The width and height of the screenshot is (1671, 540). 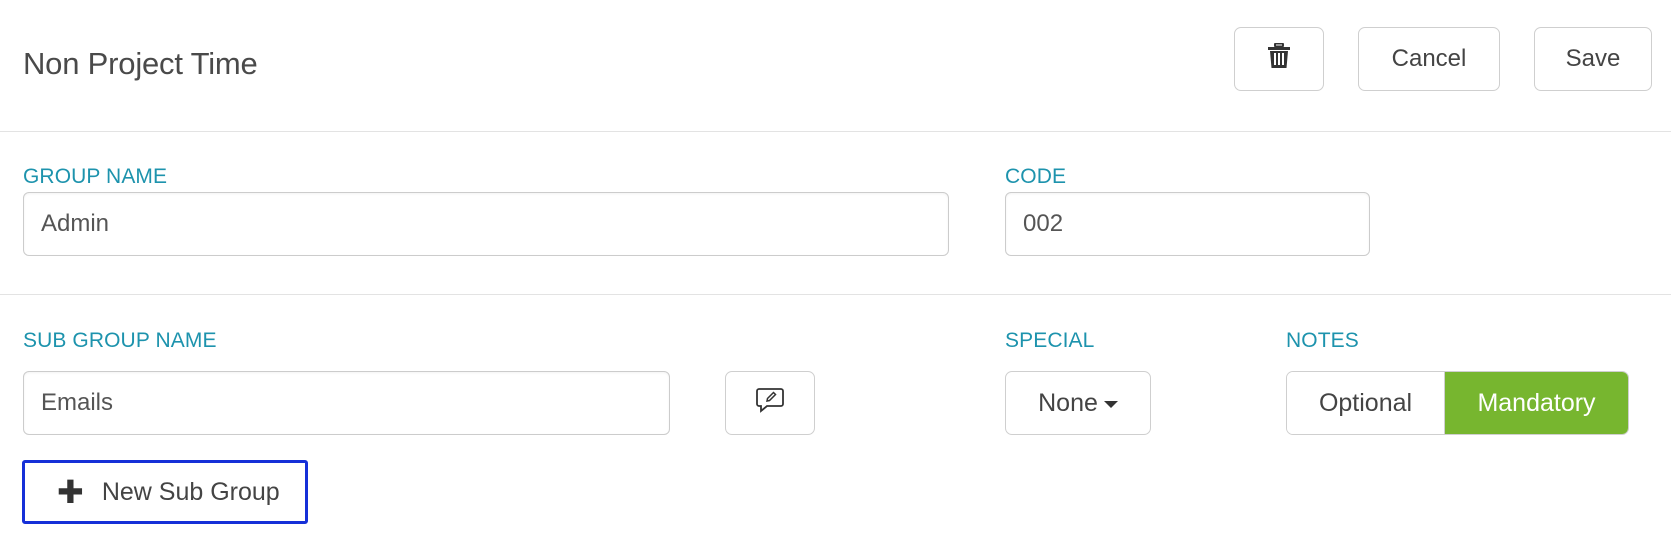 What do you see at coordinates (1366, 403) in the screenshot?
I see `notes-optional-option: Optional` at bounding box center [1366, 403].